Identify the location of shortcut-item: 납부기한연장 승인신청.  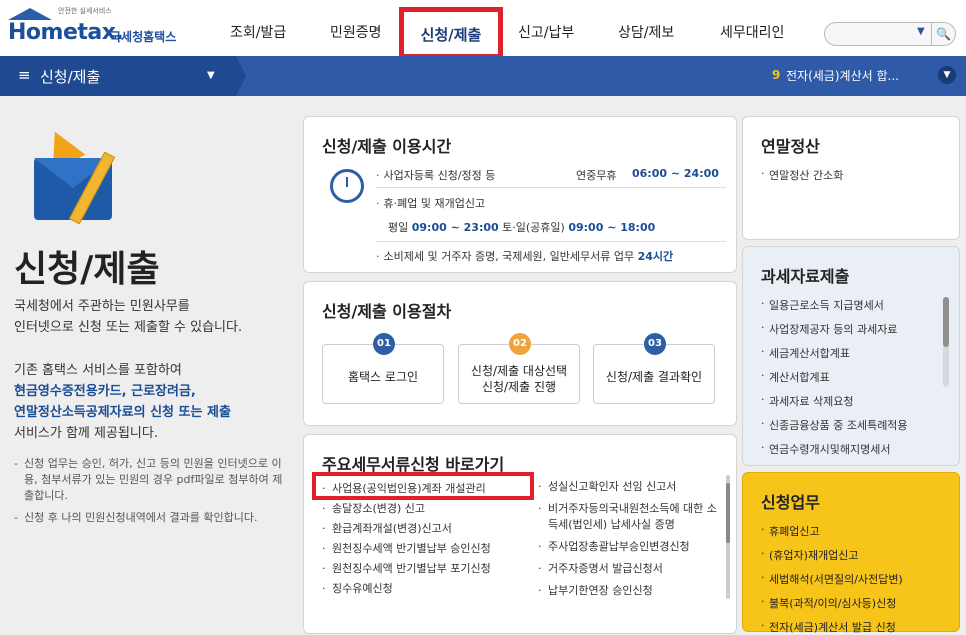
(630, 591).